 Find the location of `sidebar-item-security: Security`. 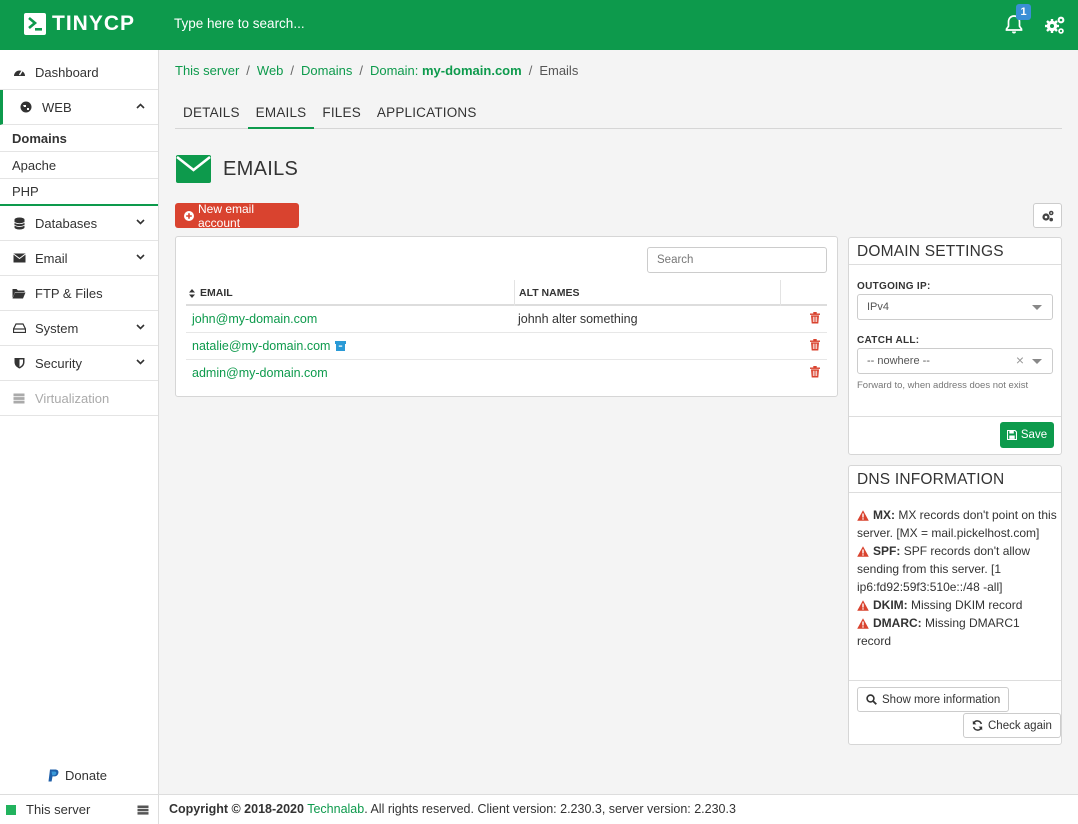

sidebar-item-security: Security is located at coordinates (79, 363).